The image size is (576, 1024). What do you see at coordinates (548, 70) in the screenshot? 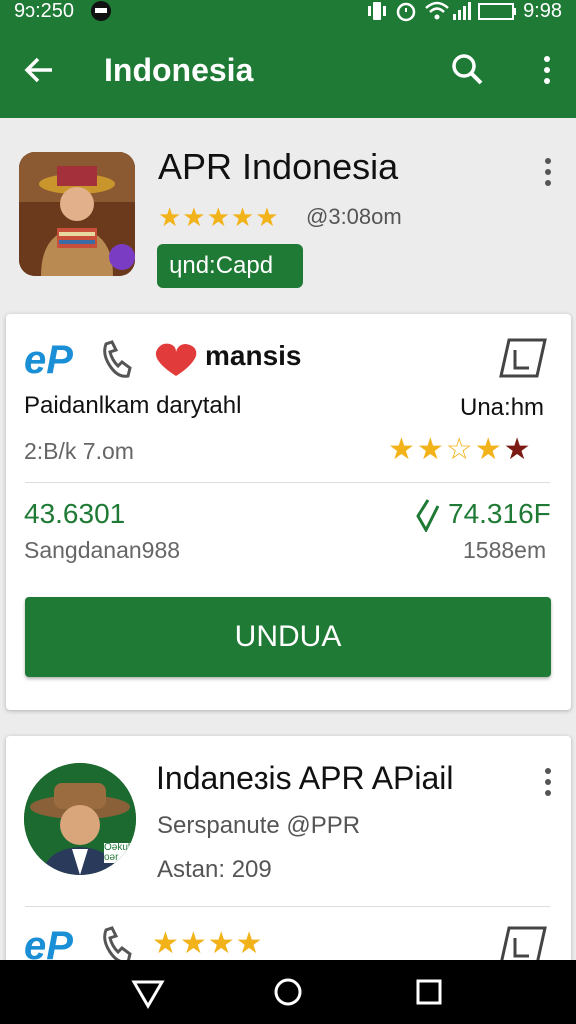
I see `overflow-menu-icon` at bounding box center [548, 70].